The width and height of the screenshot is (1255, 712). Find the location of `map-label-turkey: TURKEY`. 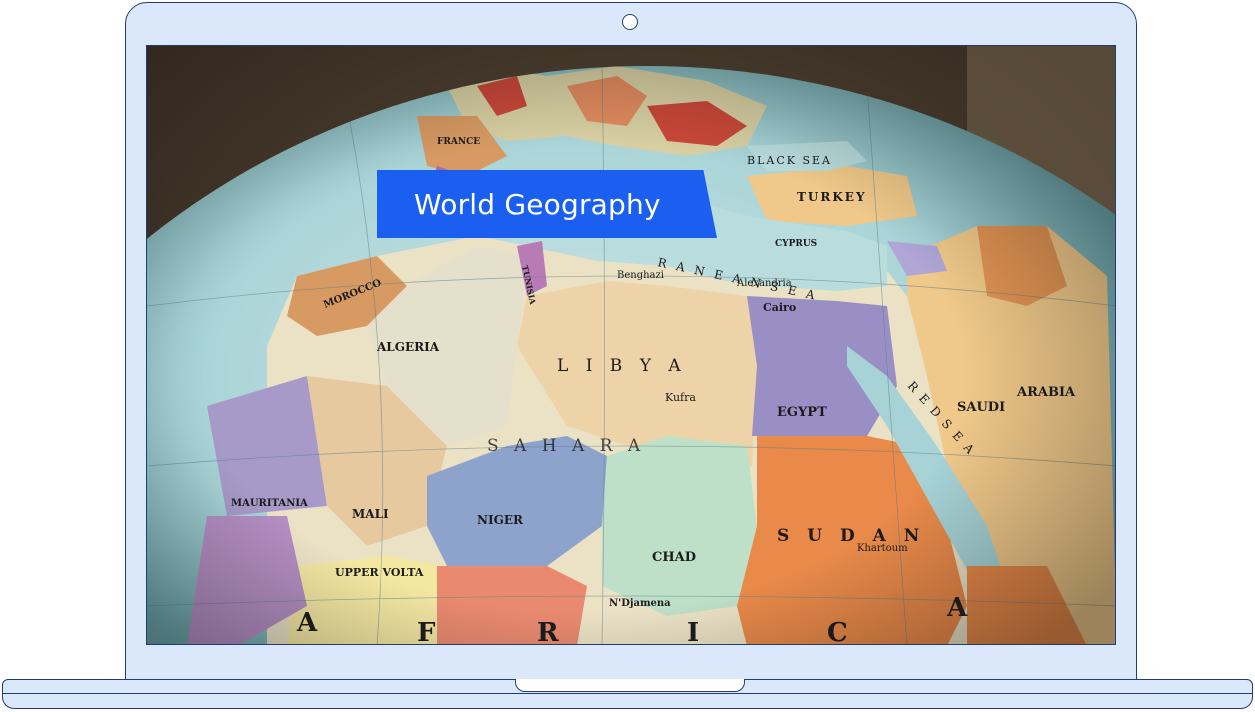

map-label-turkey: TURKEY is located at coordinates (832, 197).